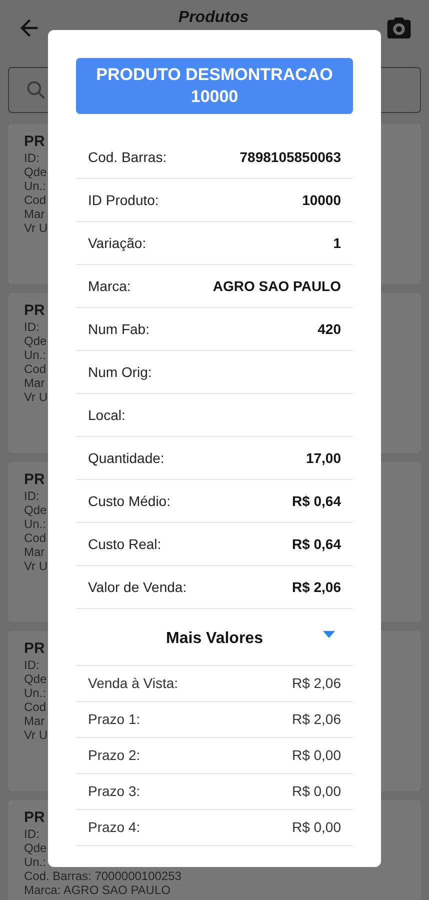 This screenshot has width=429, height=900. I want to click on field-label: Num Fab:, so click(119, 329).